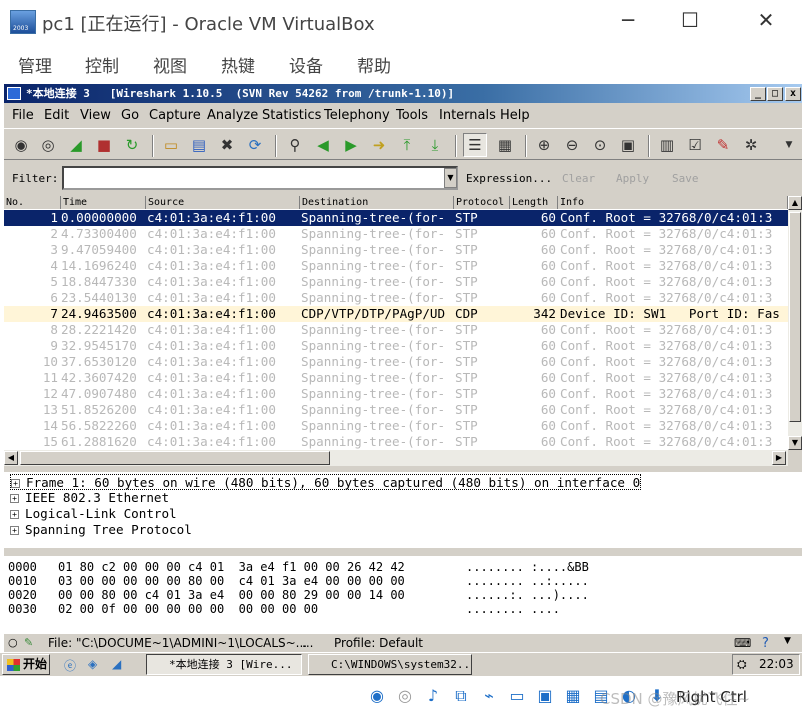 This screenshot has width=802, height=714. Describe the element at coordinates (104, 145) in the screenshot. I see `stop-icon: ■` at that location.